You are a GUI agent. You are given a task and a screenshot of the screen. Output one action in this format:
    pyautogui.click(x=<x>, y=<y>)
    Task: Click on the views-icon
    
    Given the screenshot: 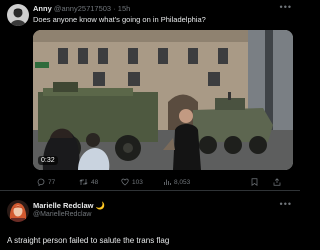 What is the action you would take?
    pyautogui.click(x=167, y=182)
    